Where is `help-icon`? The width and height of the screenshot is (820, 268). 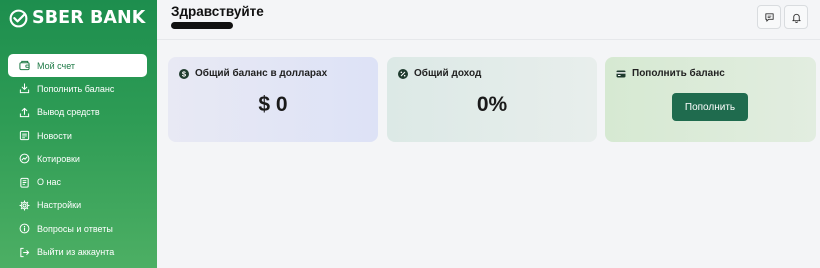
help-icon is located at coordinates (24, 228).